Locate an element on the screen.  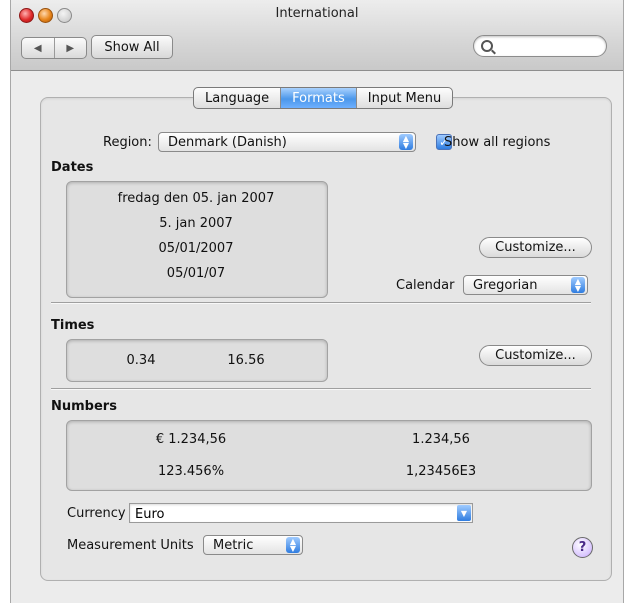
show-all-button: Show All is located at coordinates (132, 47).